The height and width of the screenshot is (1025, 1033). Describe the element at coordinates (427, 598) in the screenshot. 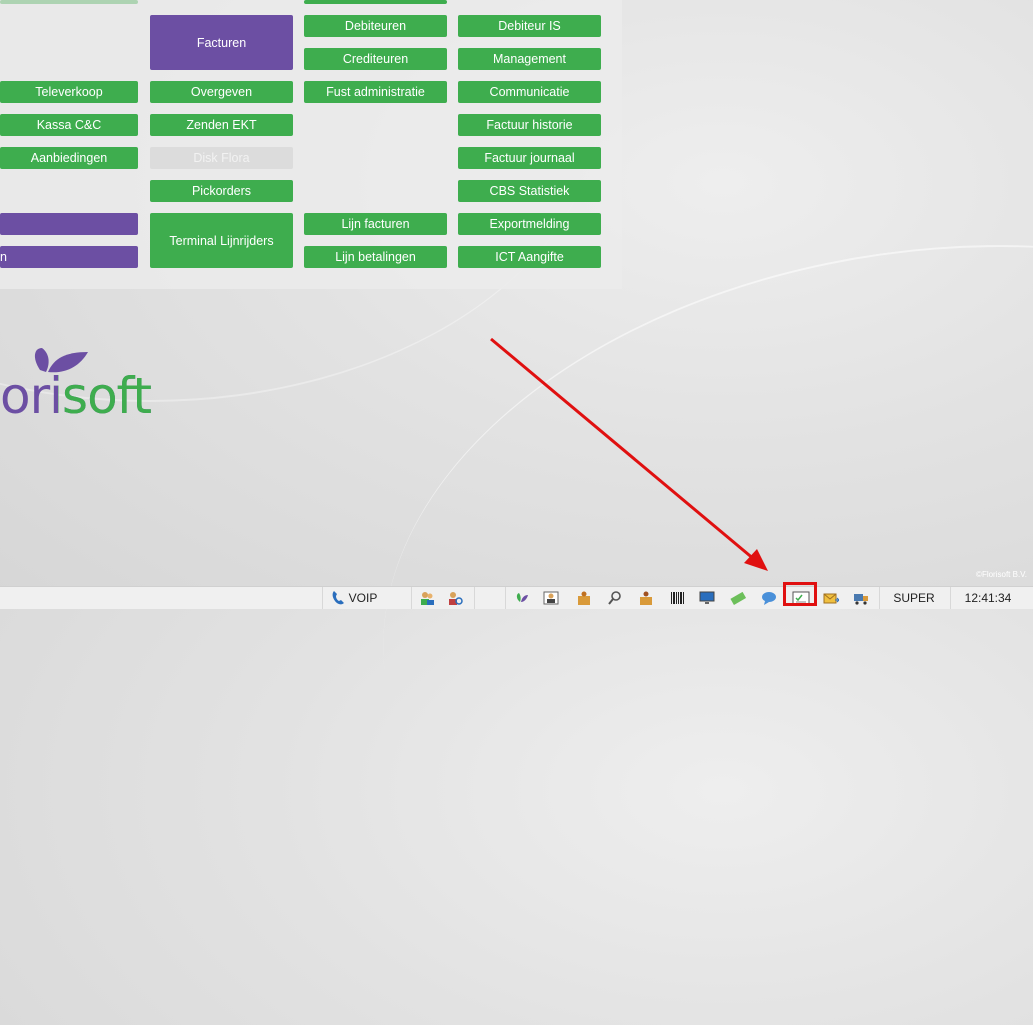

I see `users-icon` at that location.